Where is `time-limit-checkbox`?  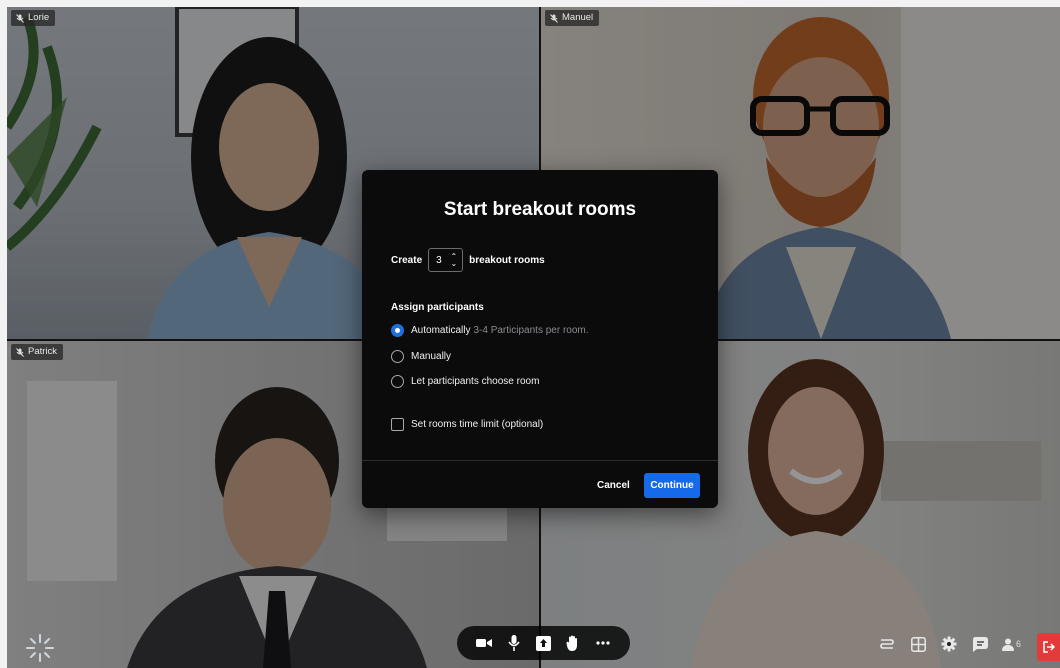 time-limit-checkbox is located at coordinates (397, 424).